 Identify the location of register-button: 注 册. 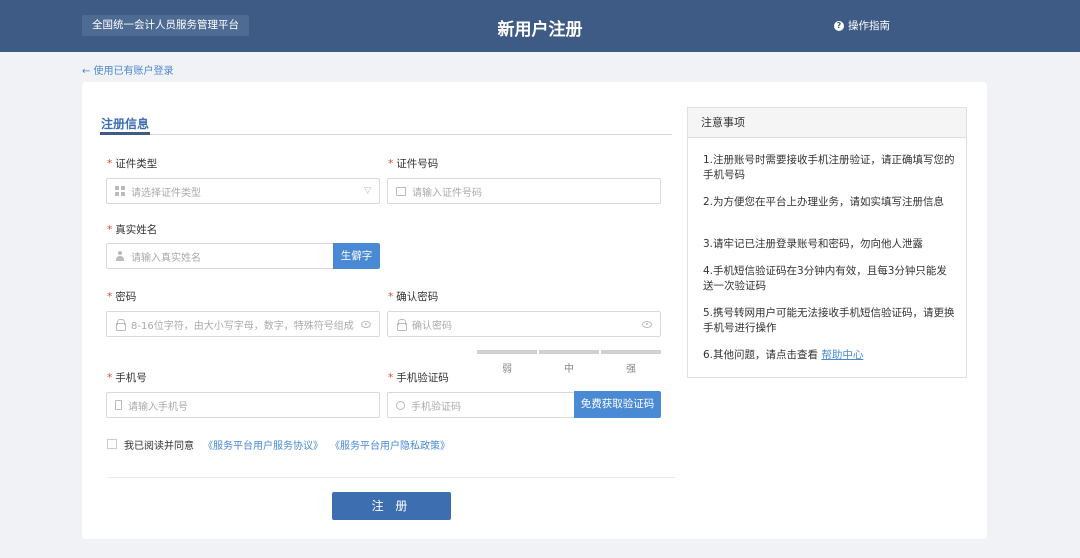
(391, 506).